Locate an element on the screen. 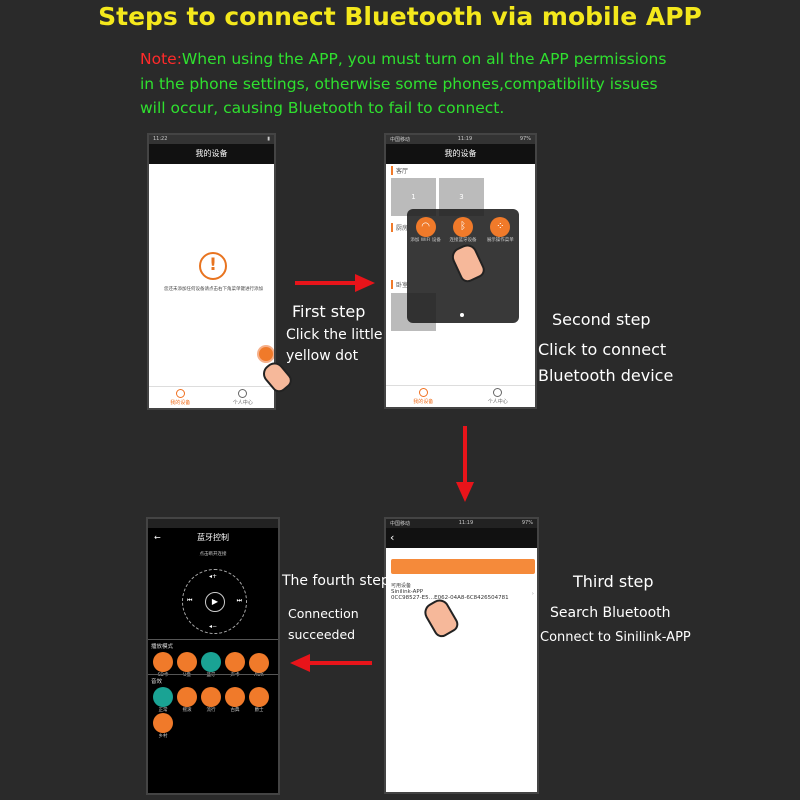 Image resolution: width=800 pixels, height=800 pixels. effects-button: 爵士 is located at coordinates (259, 700).